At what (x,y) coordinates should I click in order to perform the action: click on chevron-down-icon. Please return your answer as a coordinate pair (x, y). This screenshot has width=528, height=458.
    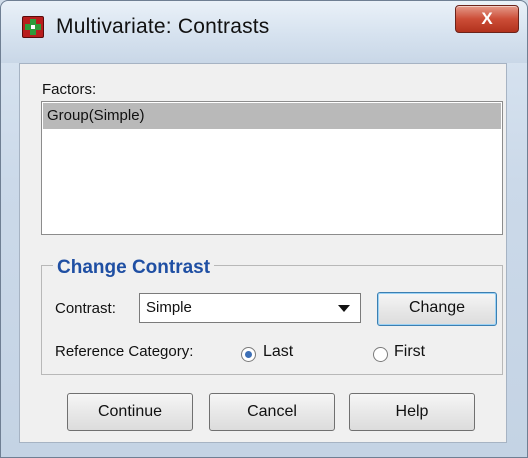
    Looking at the image, I should click on (344, 308).